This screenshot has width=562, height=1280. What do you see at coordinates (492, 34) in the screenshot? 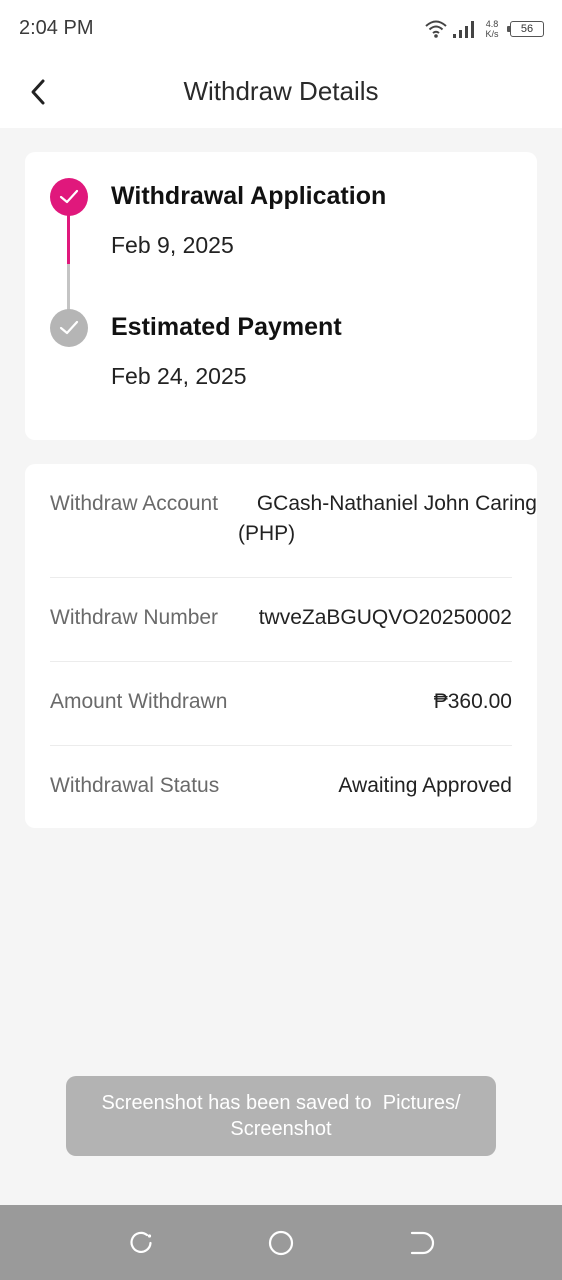
I see `network-speed-unit: K/s` at bounding box center [492, 34].